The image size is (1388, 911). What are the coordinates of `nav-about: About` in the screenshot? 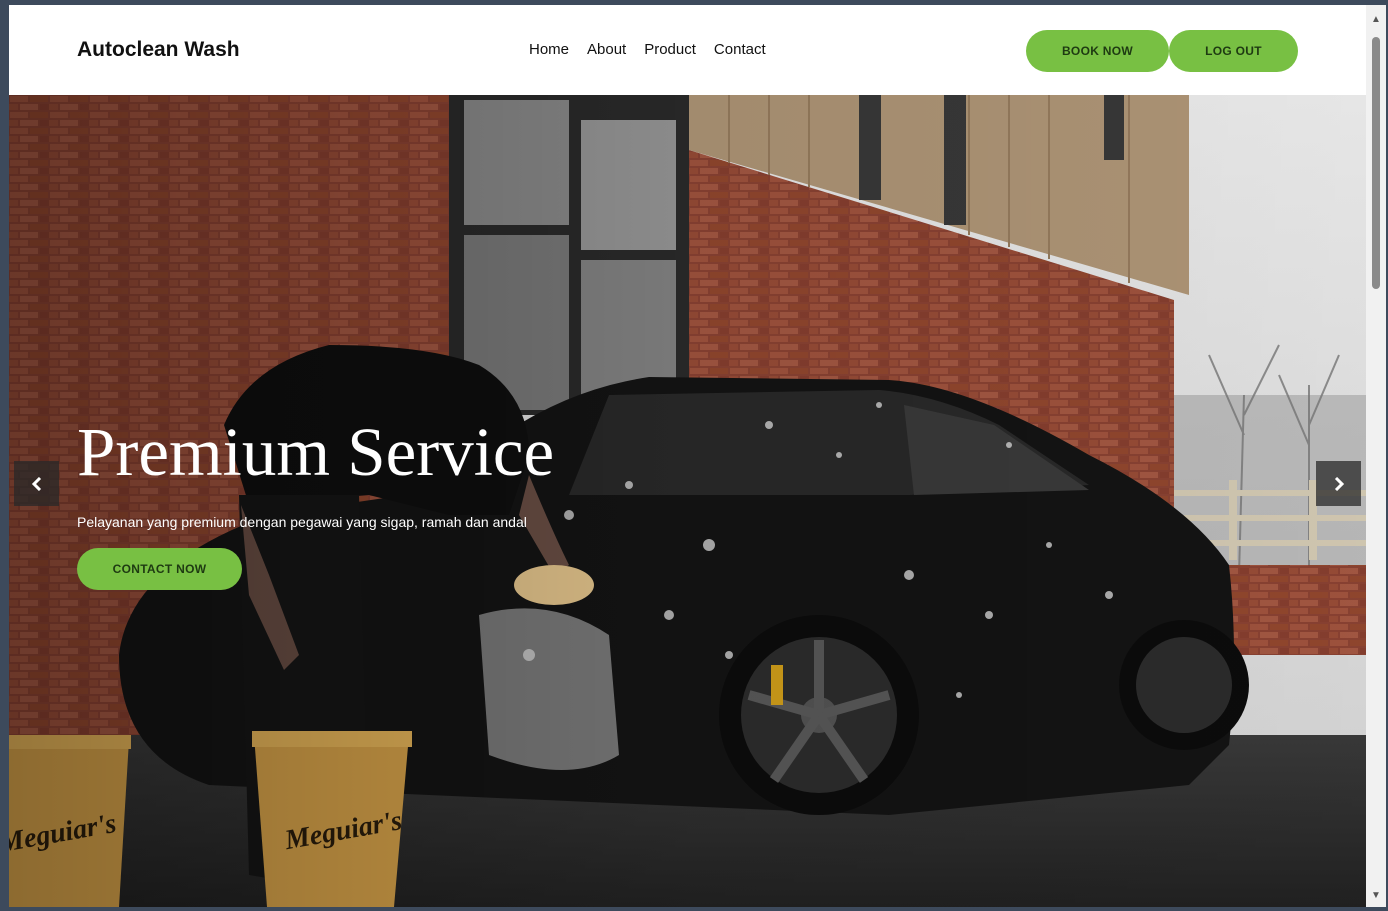 It's located at (606, 49).